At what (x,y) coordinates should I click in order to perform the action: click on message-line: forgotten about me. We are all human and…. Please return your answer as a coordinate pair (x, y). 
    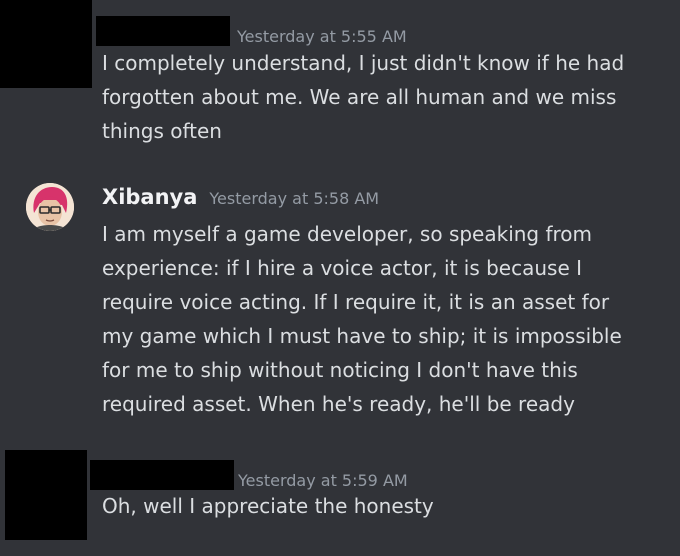
    Looking at the image, I should click on (359, 97).